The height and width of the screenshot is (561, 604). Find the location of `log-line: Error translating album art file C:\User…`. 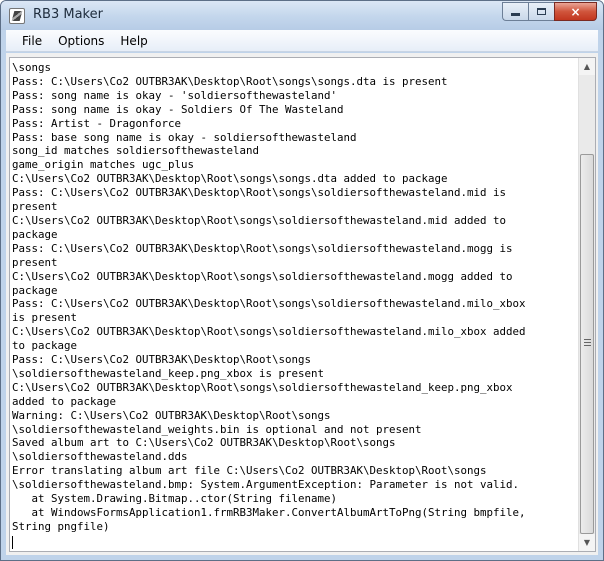

log-line: Error translating album art file C:\User… is located at coordinates (249, 471).